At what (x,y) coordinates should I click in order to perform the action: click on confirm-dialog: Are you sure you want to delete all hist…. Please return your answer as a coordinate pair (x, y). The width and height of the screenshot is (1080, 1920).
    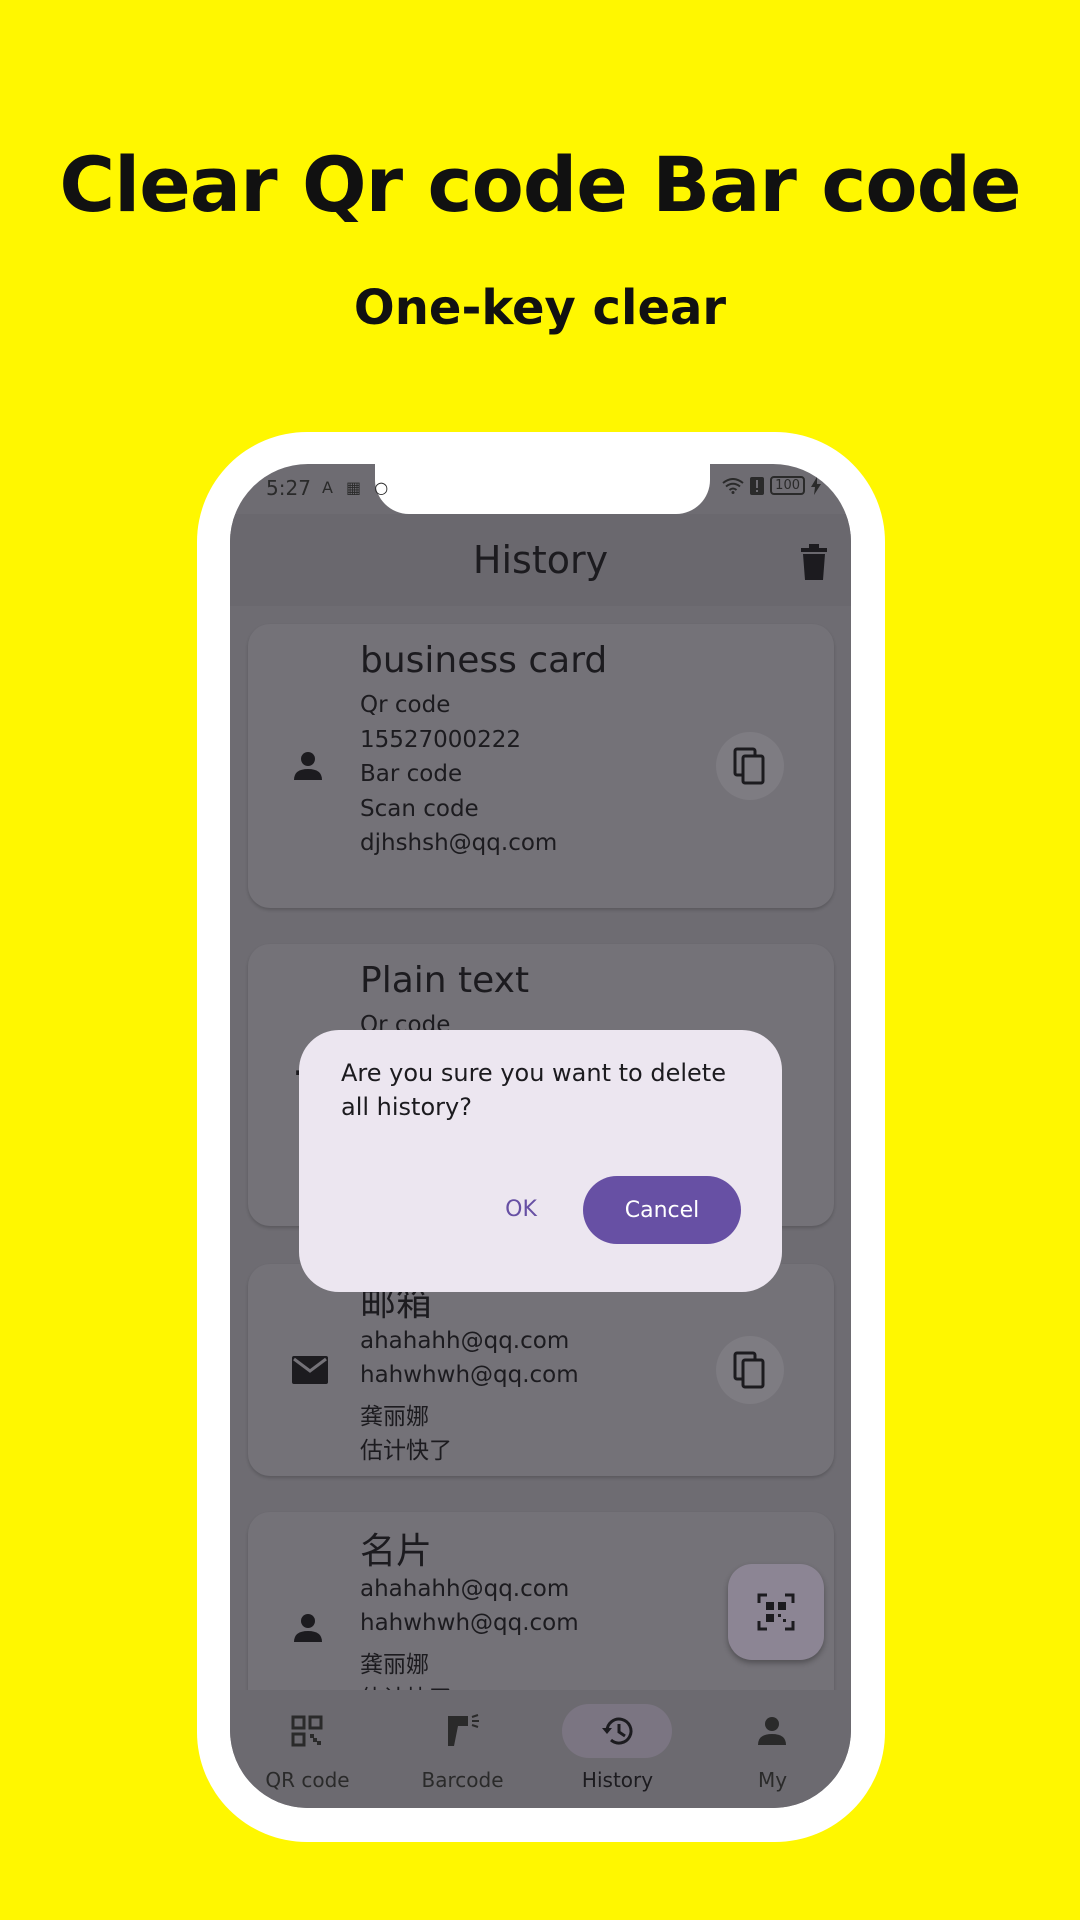
    Looking at the image, I should click on (540, 1161).